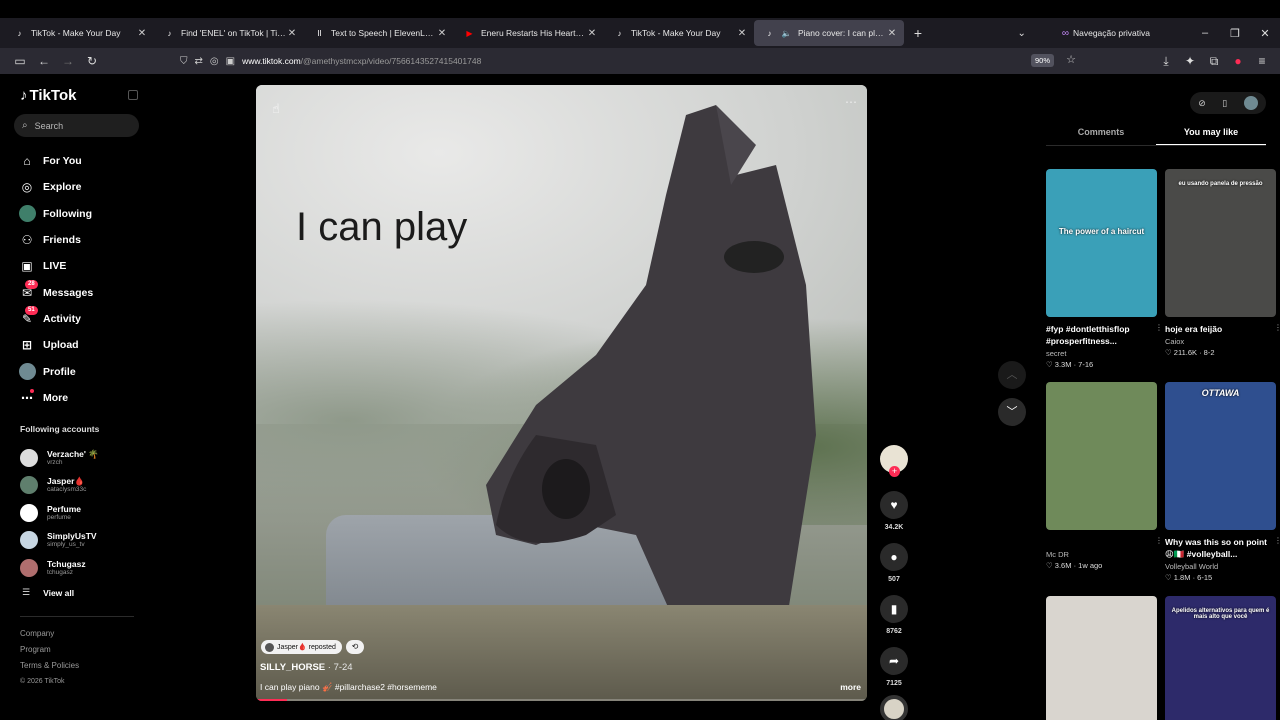  What do you see at coordinates (59, 541) in the screenshot?
I see `following-account: SimplyUsTV simply_us_tv` at bounding box center [59, 541].